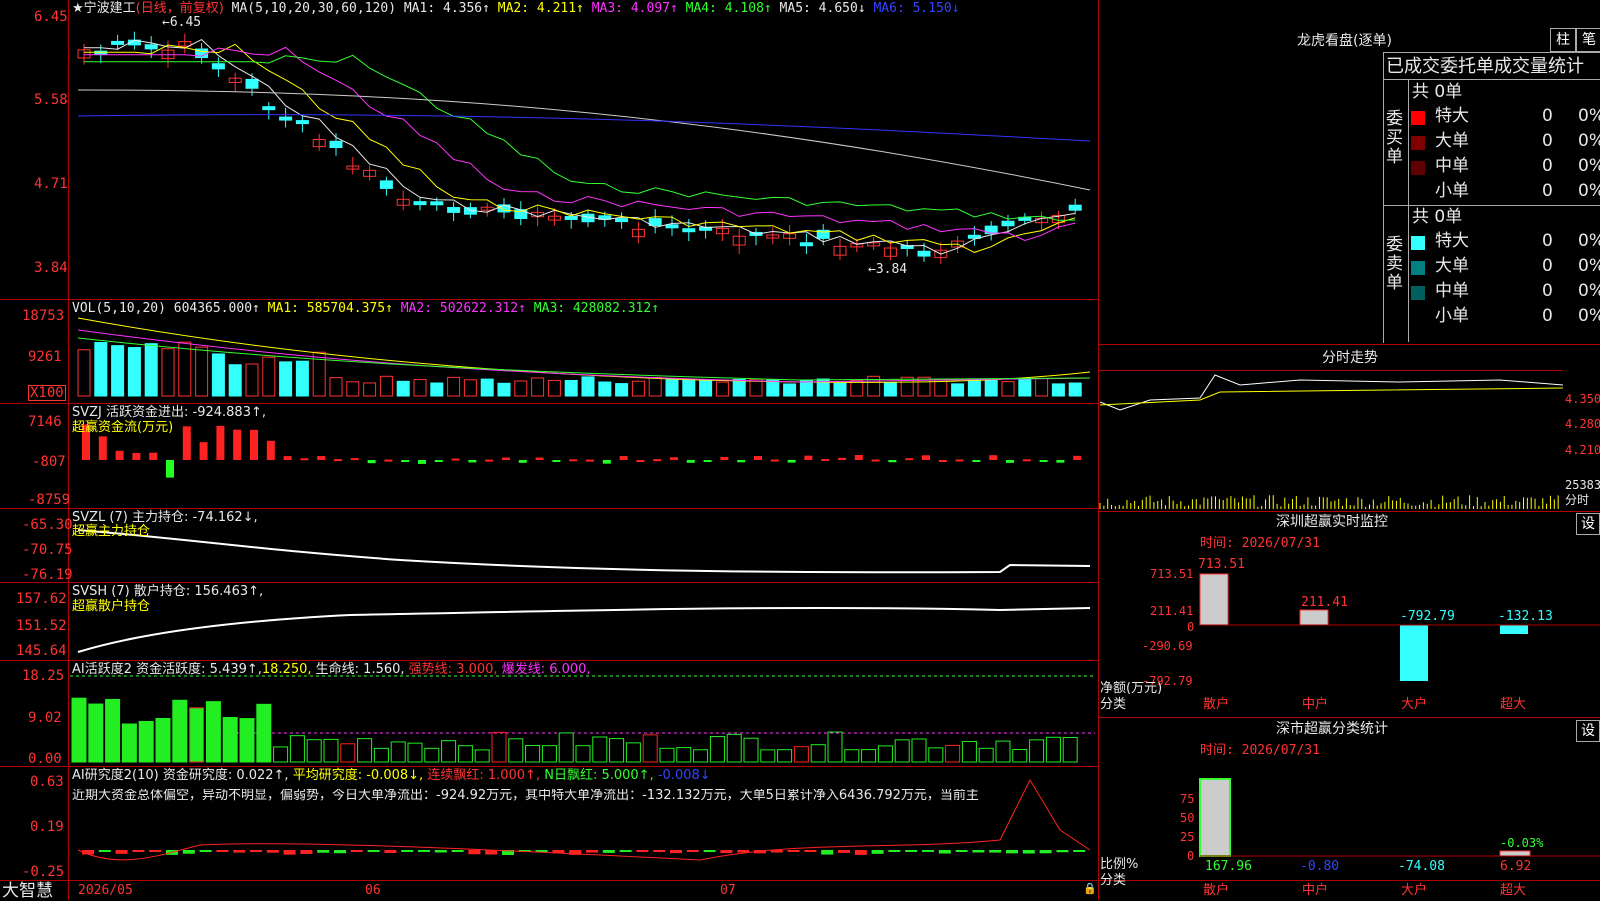 This screenshot has height=901, width=1600. Describe the element at coordinates (1191, 856) in the screenshot. I see `class-tick: 0` at that location.